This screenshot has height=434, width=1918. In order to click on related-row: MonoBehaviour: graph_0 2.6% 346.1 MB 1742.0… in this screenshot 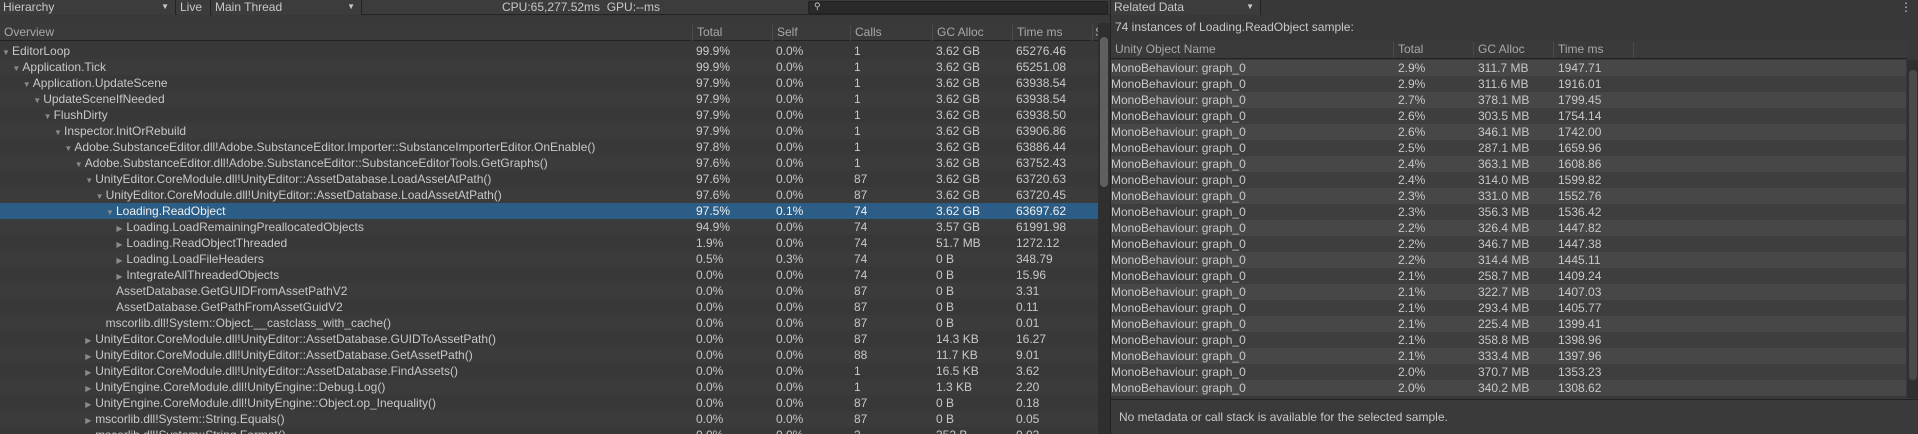, I will do `click(1508, 132)`.